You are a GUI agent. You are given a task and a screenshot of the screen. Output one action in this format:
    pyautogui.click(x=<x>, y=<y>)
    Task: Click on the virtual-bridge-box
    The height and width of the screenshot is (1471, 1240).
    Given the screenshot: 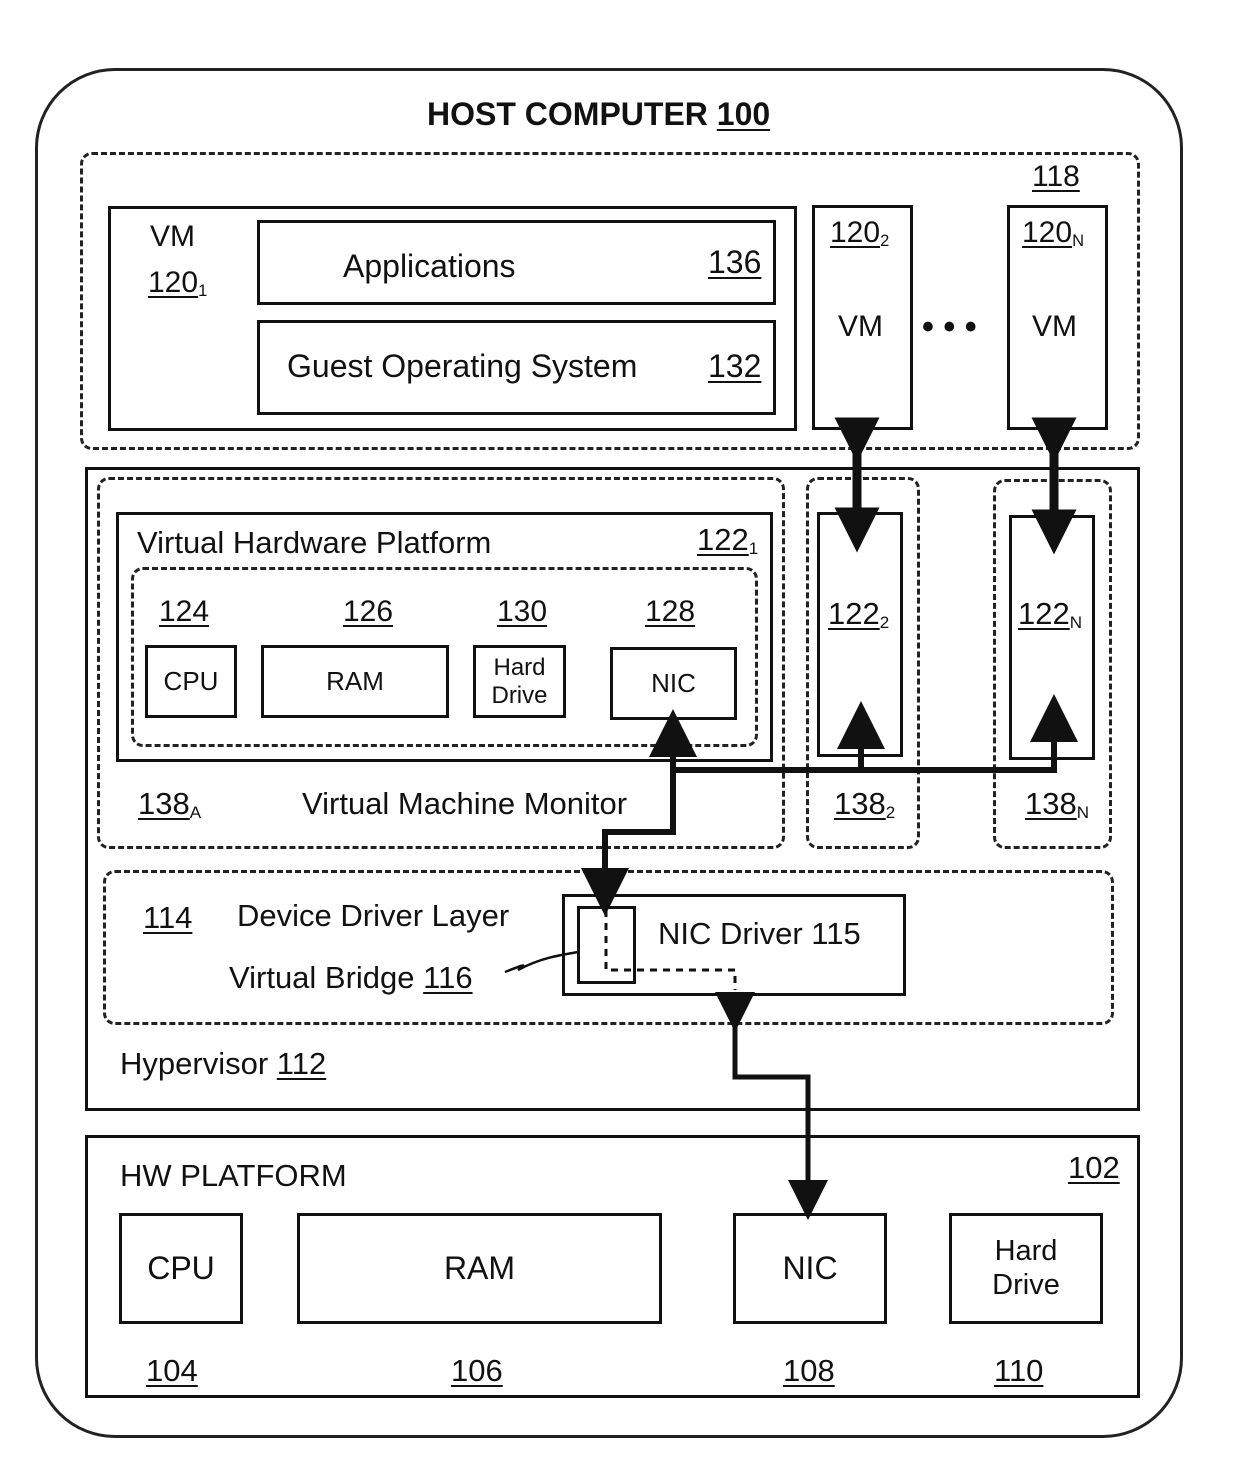 What is the action you would take?
    pyautogui.click(x=606, y=945)
    